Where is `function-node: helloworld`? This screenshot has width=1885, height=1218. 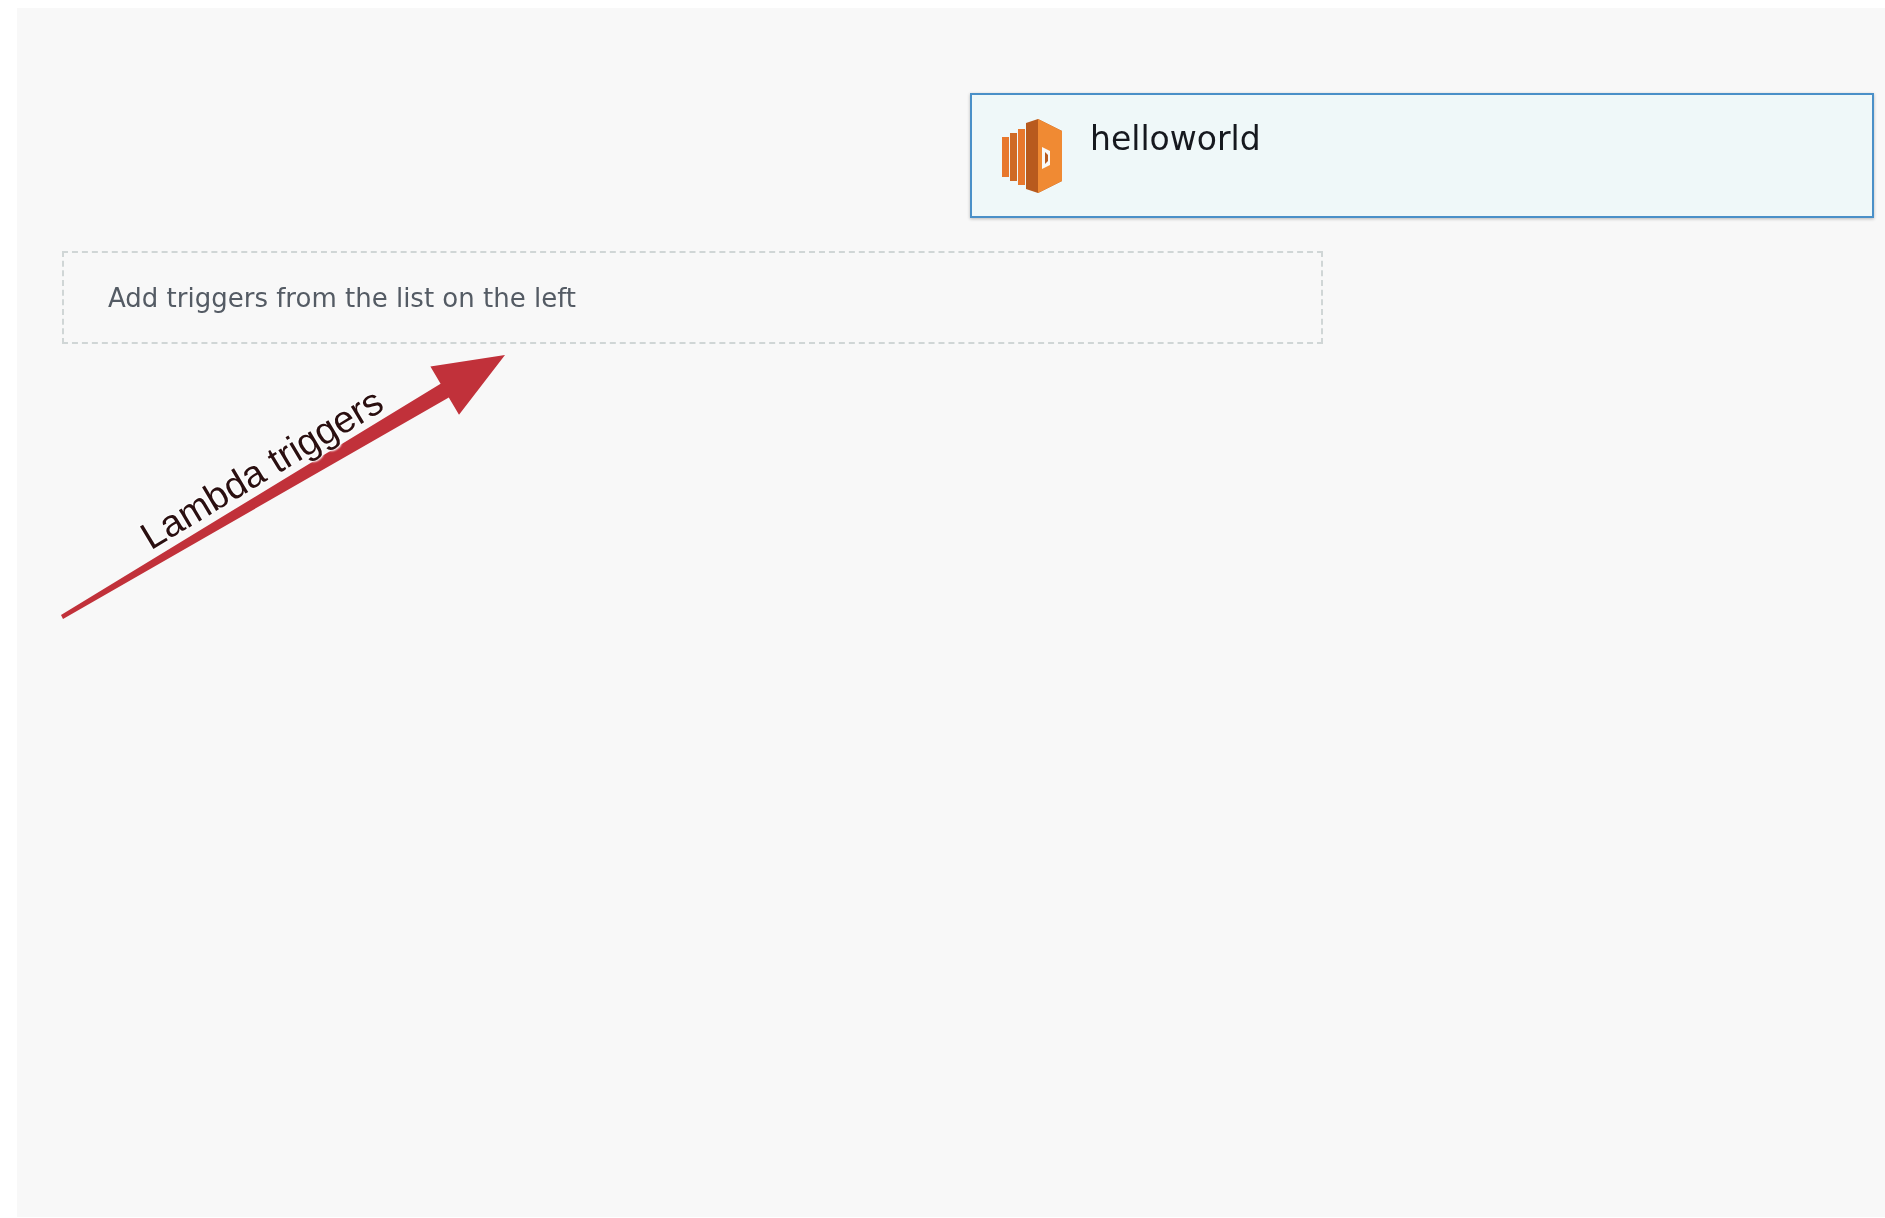 function-node: helloworld is located at coordinates (1422, 155).